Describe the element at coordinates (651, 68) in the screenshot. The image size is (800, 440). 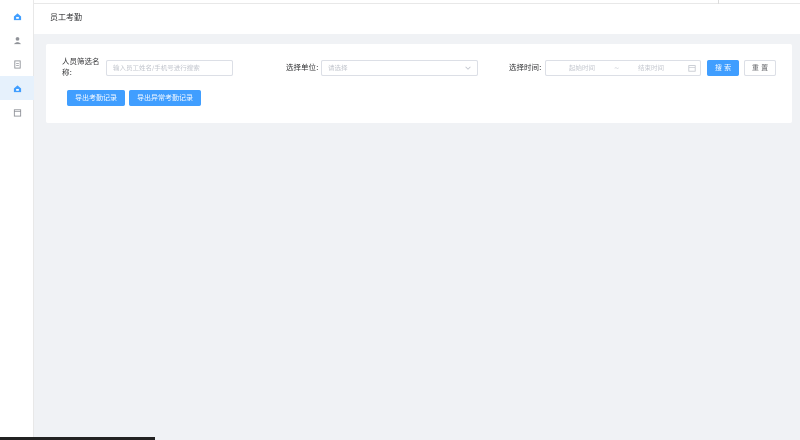
I see `end-time-placeholder: 结束时间` at that location.